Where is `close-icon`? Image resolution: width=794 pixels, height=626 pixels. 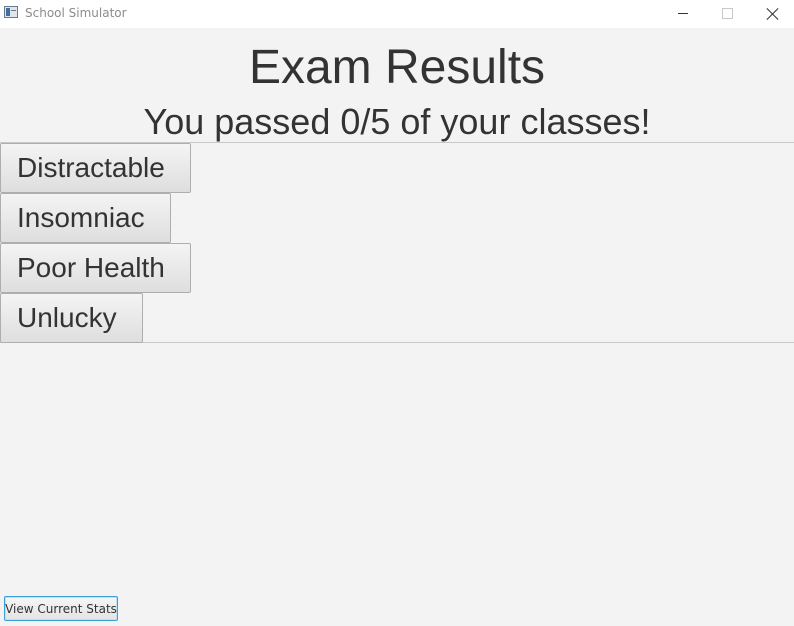
close-icon is located at coordinates (773, 14).